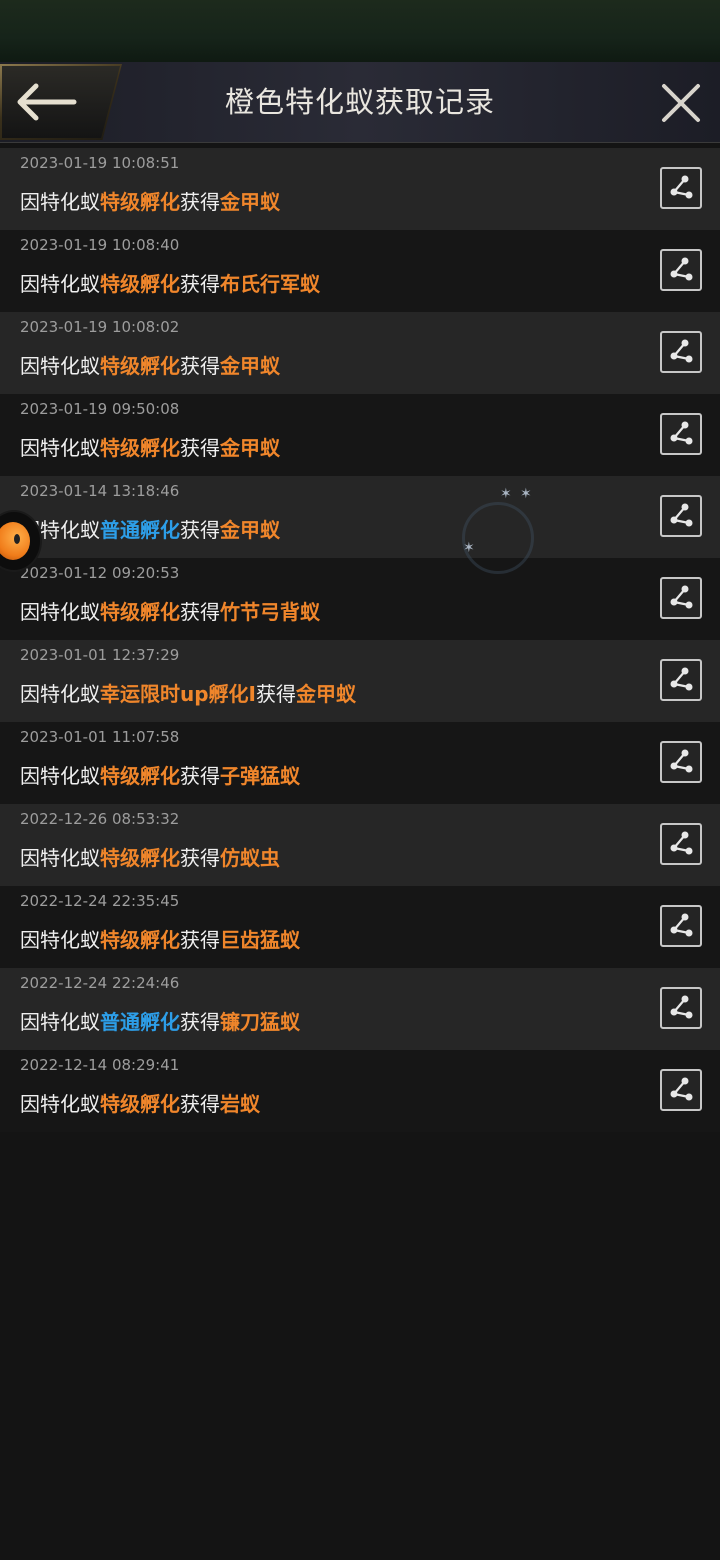 The width and height of the screenshot is (720, 1560). What do you see at coordinates (160, 774) in the screenshot?
I see `record-description: 因特化蚁特级孵化获得子弹猛蚁` at bounding box center [160, 774].